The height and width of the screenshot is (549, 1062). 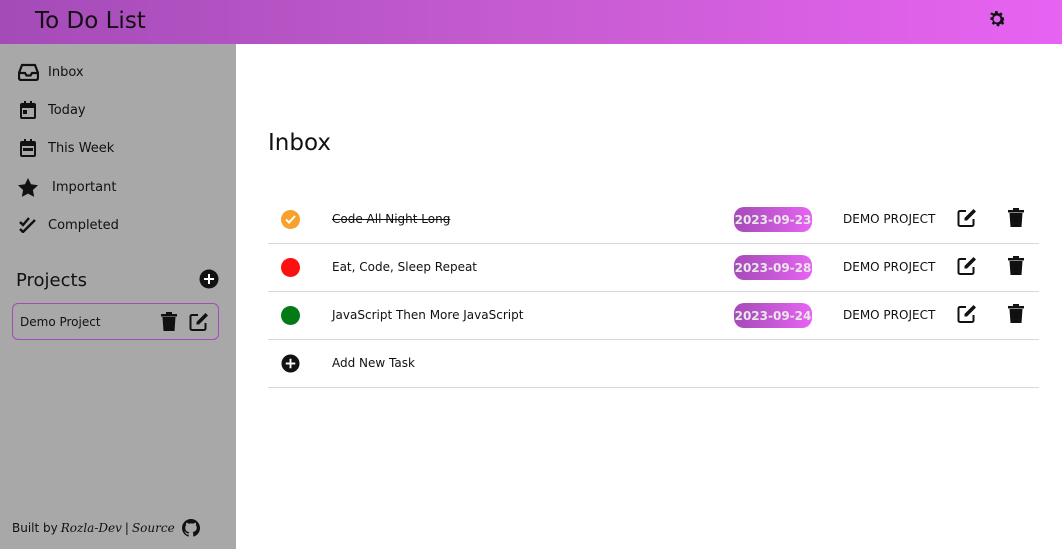 I want to click on github-icon, so click(x=190, y=528).